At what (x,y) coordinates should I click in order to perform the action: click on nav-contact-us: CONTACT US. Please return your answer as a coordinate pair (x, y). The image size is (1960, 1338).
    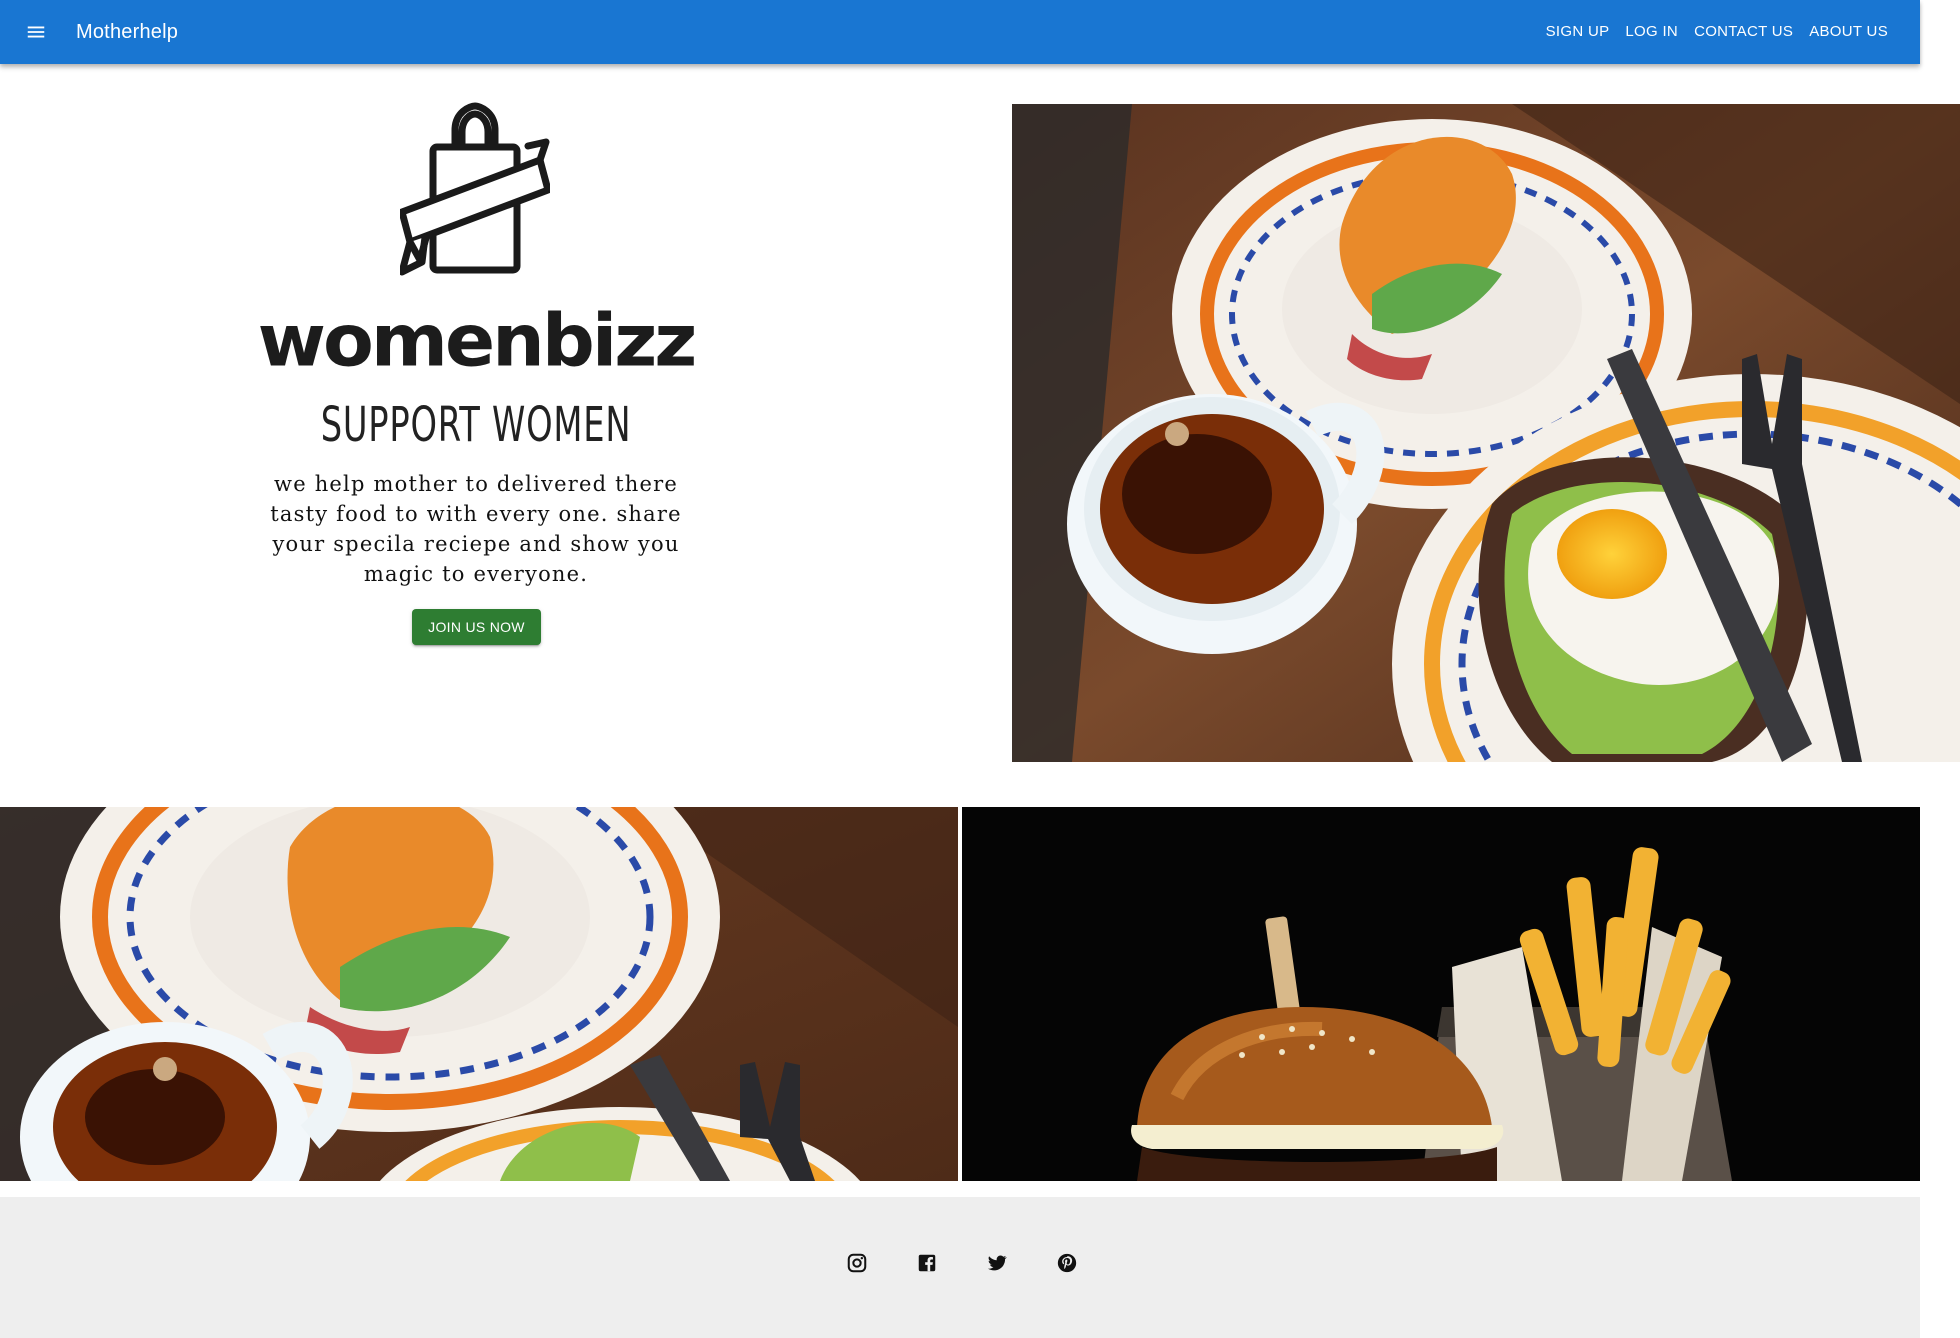
    Looking at the image, I should click on (1743, 32).